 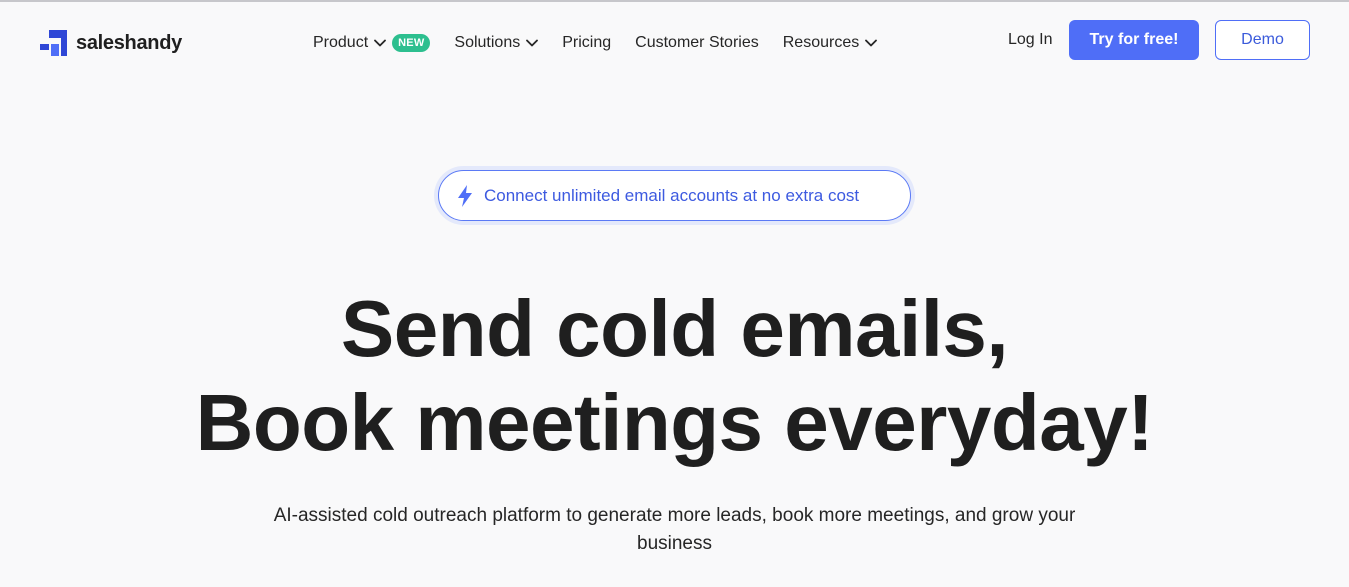 I want to click on nav-item-label: Solutions, so click(x=487, y=42).